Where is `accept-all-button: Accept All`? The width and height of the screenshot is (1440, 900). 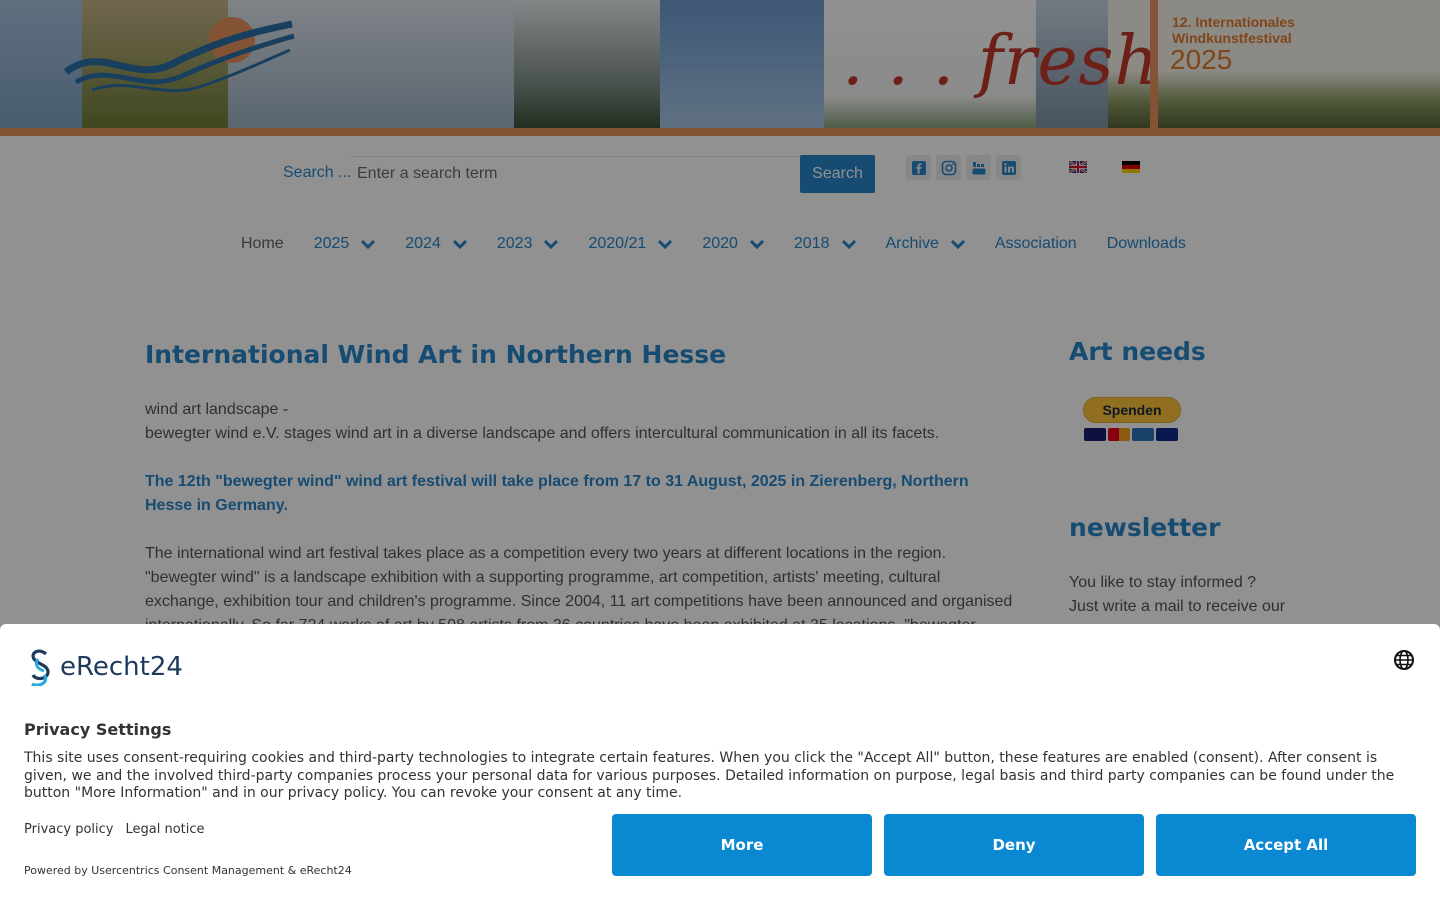 accept-all-button: Accept All is located at coordinates (1286, 845).